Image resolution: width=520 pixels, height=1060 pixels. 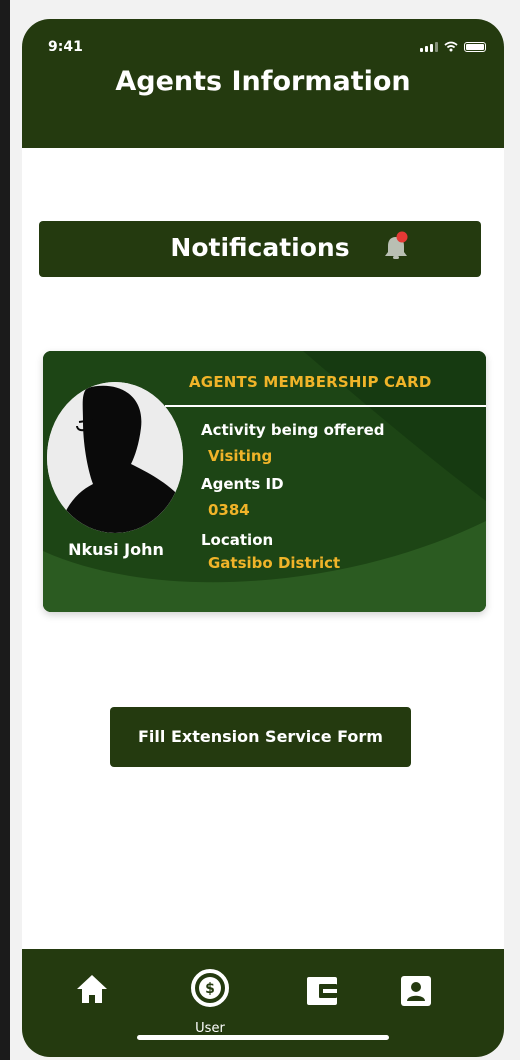 I want to click on person-silhouette, so click(x=115, y=457).